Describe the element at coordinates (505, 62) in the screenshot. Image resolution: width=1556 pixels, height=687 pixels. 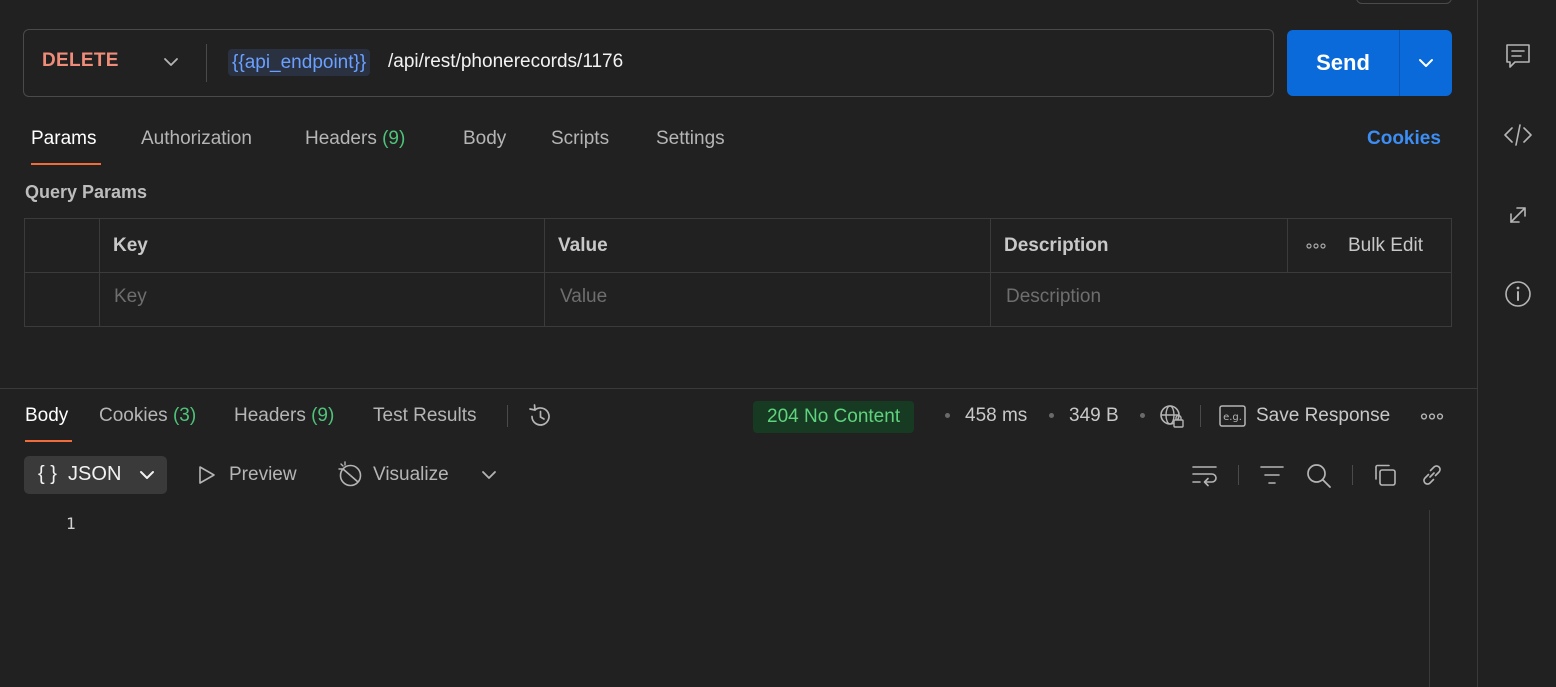
I see `url-input: /api/rest/phonerecords/1176` at that location.